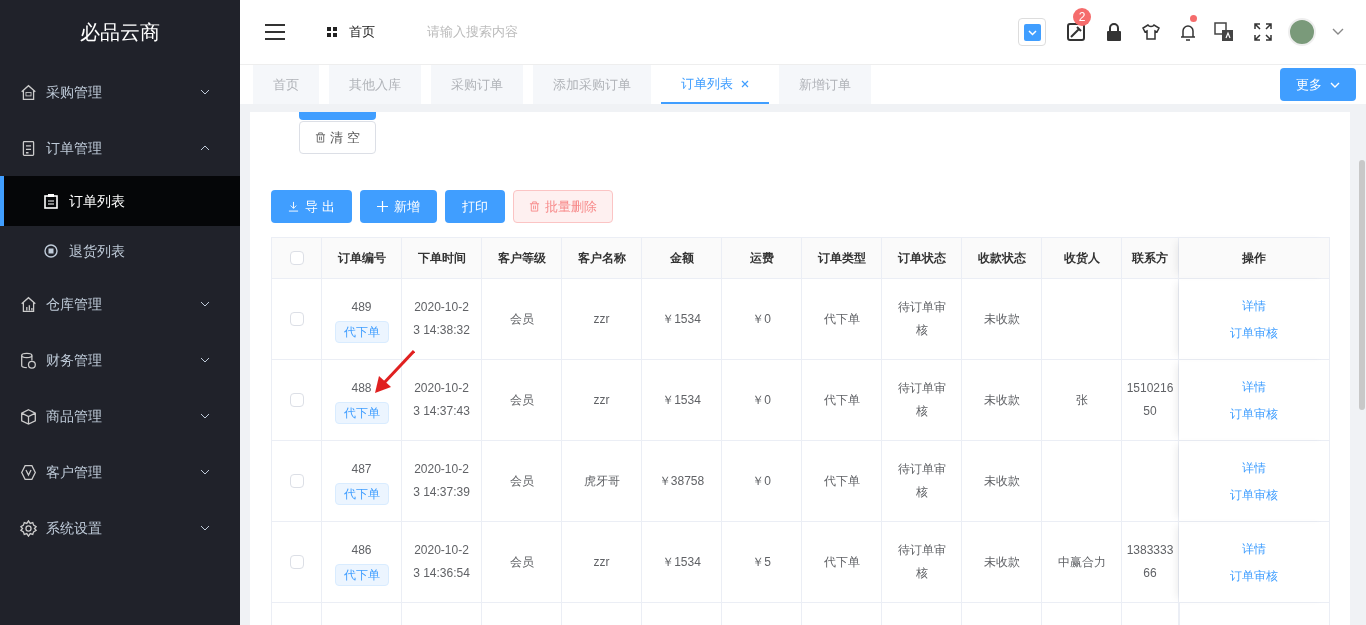 The height and width of the screenshot is (625, 1366). I want to click on column-header: 收款状态, so click(1002, 258).